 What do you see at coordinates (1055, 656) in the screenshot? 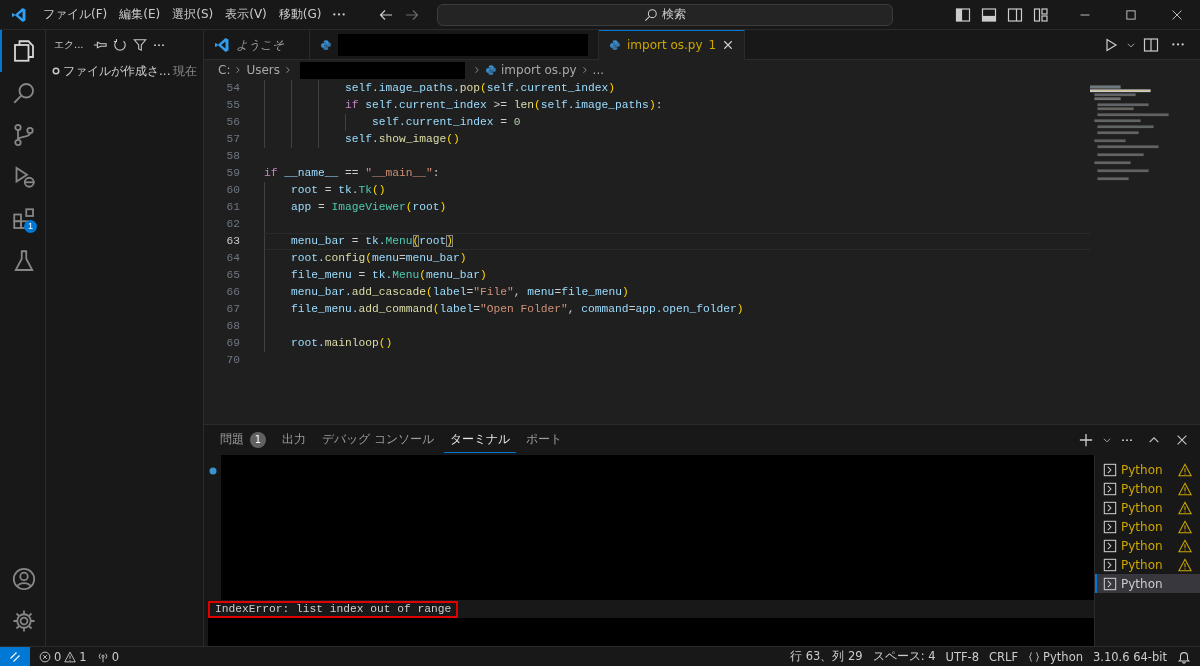
I see `language-mode: Python` at bounding box center [1055, 656].